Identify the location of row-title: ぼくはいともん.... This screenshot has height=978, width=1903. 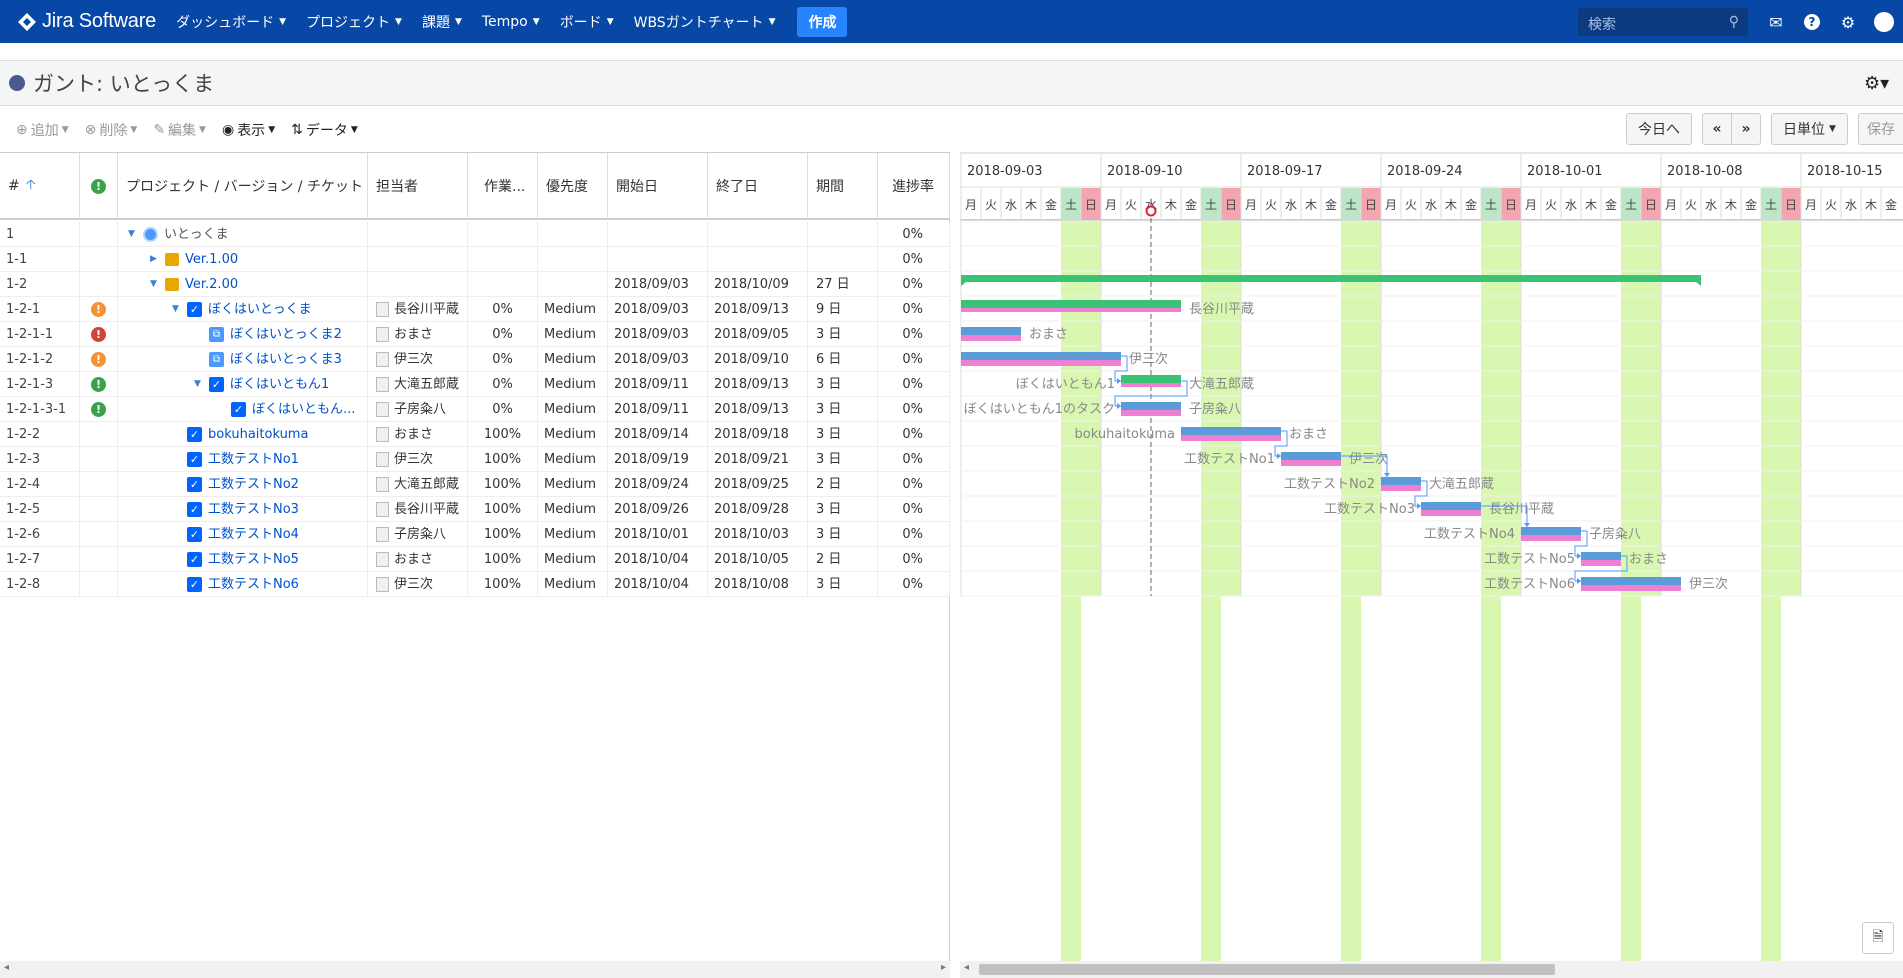
(303, 409).